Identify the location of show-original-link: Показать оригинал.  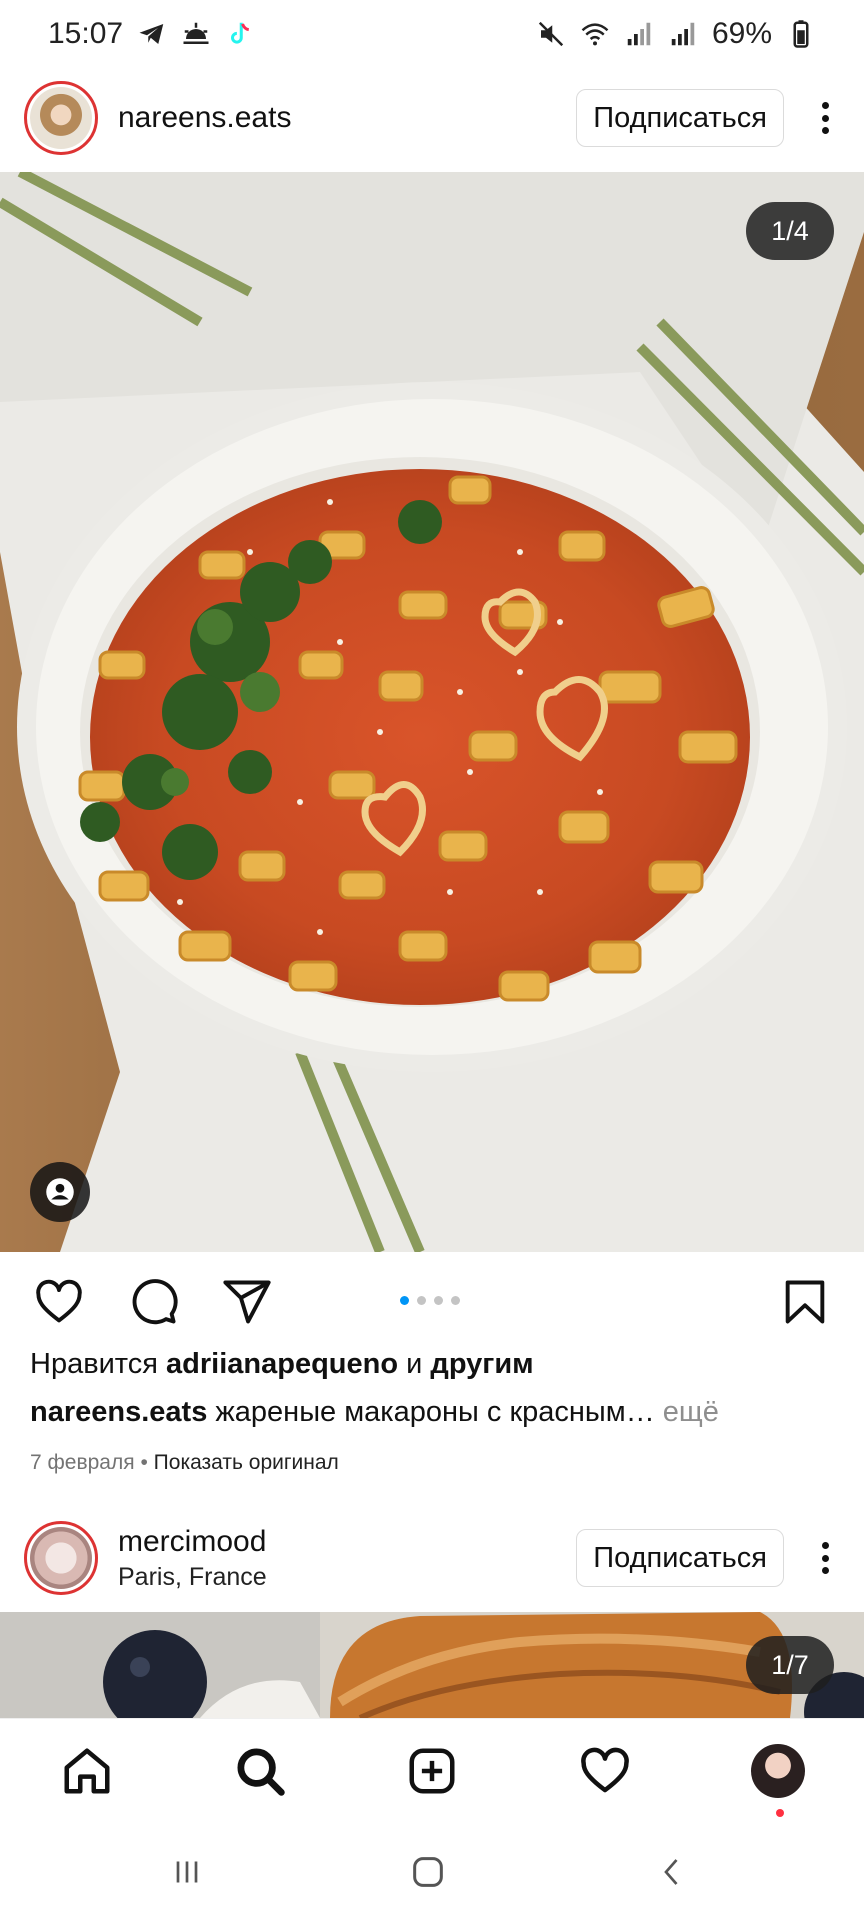
(246, 1462).